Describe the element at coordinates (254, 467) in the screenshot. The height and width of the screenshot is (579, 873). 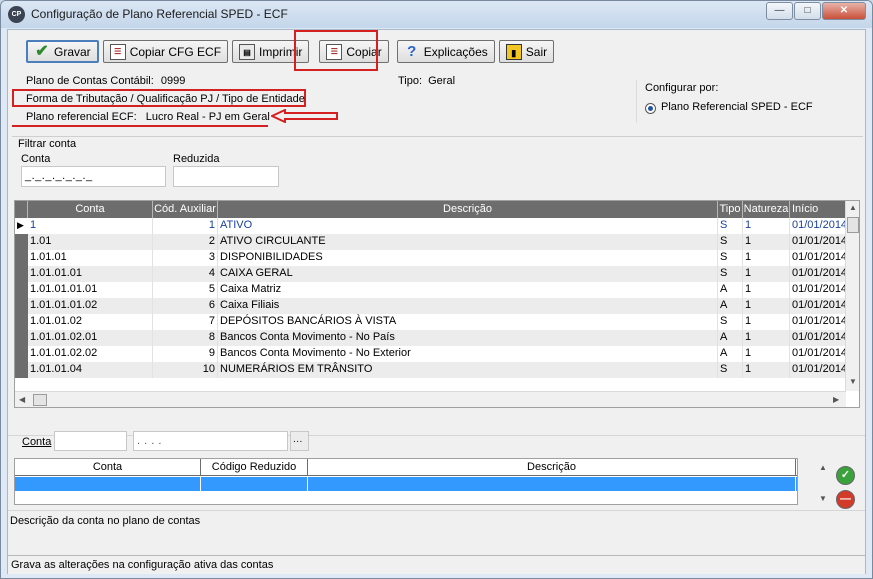
I see `col2-codigo-reduzido: Código Reduzido` at that location.